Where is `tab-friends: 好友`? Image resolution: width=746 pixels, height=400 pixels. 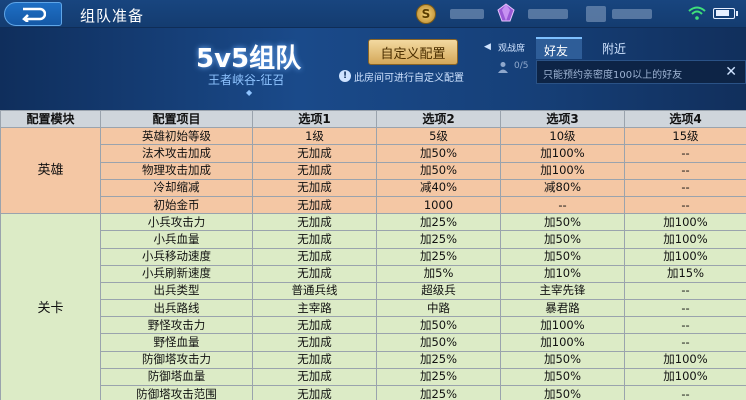
tab-friends: 好友 is located at coordinates (559, 48).